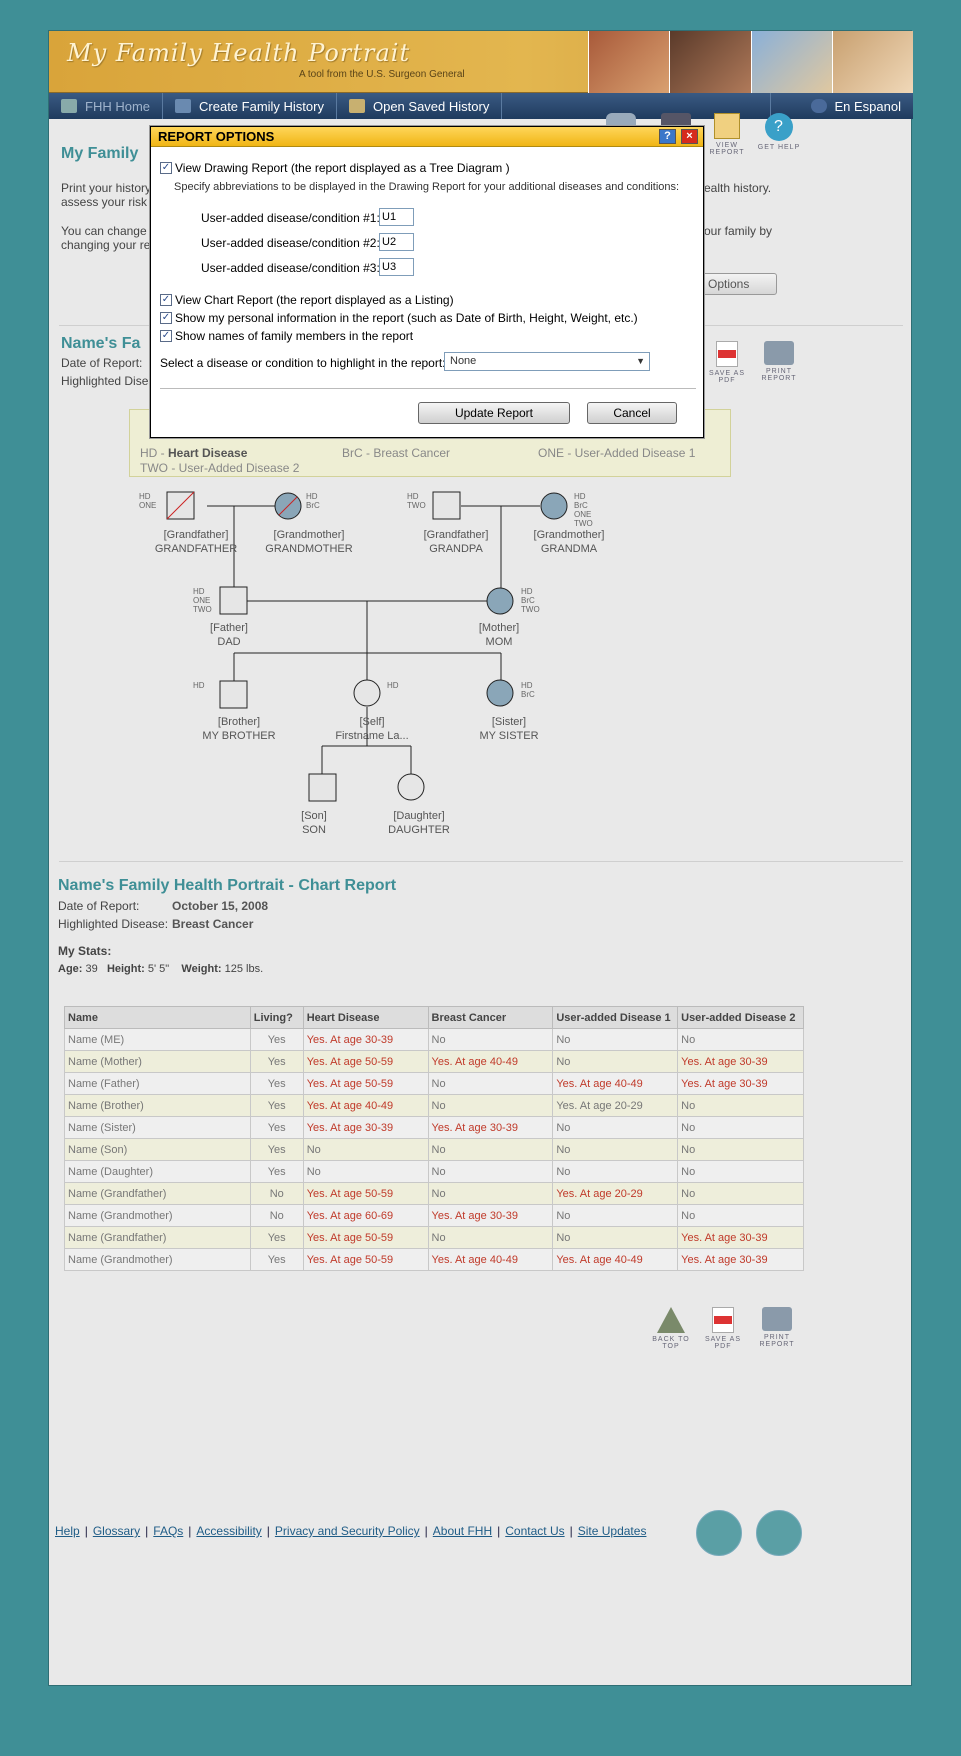 Image resolution: width=961 pixels, height=1756 pixels. What do you see at coordinates (396, 267) in the screenshot?
I see `abbr3-input: U3` at bounding box center [396, 267].